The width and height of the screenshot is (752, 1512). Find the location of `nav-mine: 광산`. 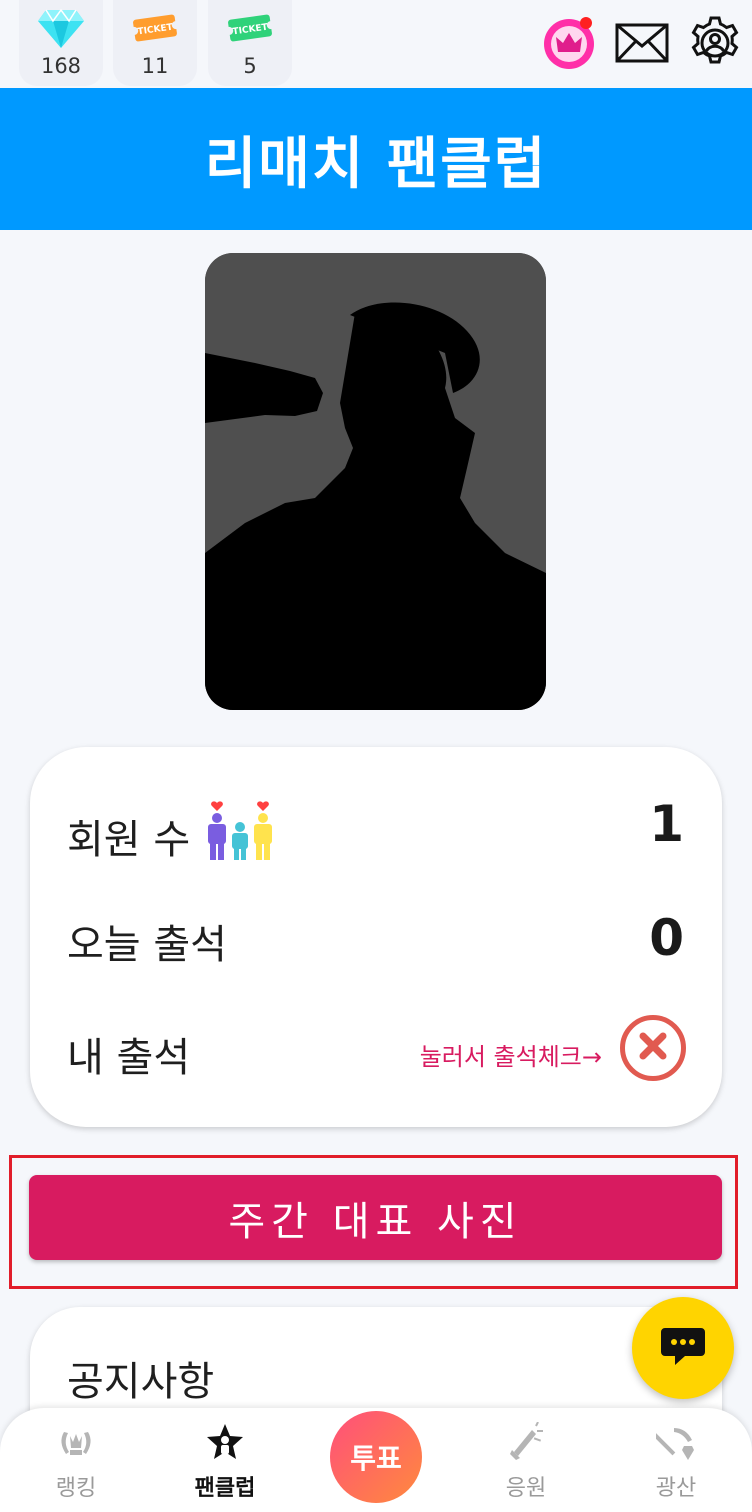

nav-mine: 광산 is located at coordinates (676, 1460).